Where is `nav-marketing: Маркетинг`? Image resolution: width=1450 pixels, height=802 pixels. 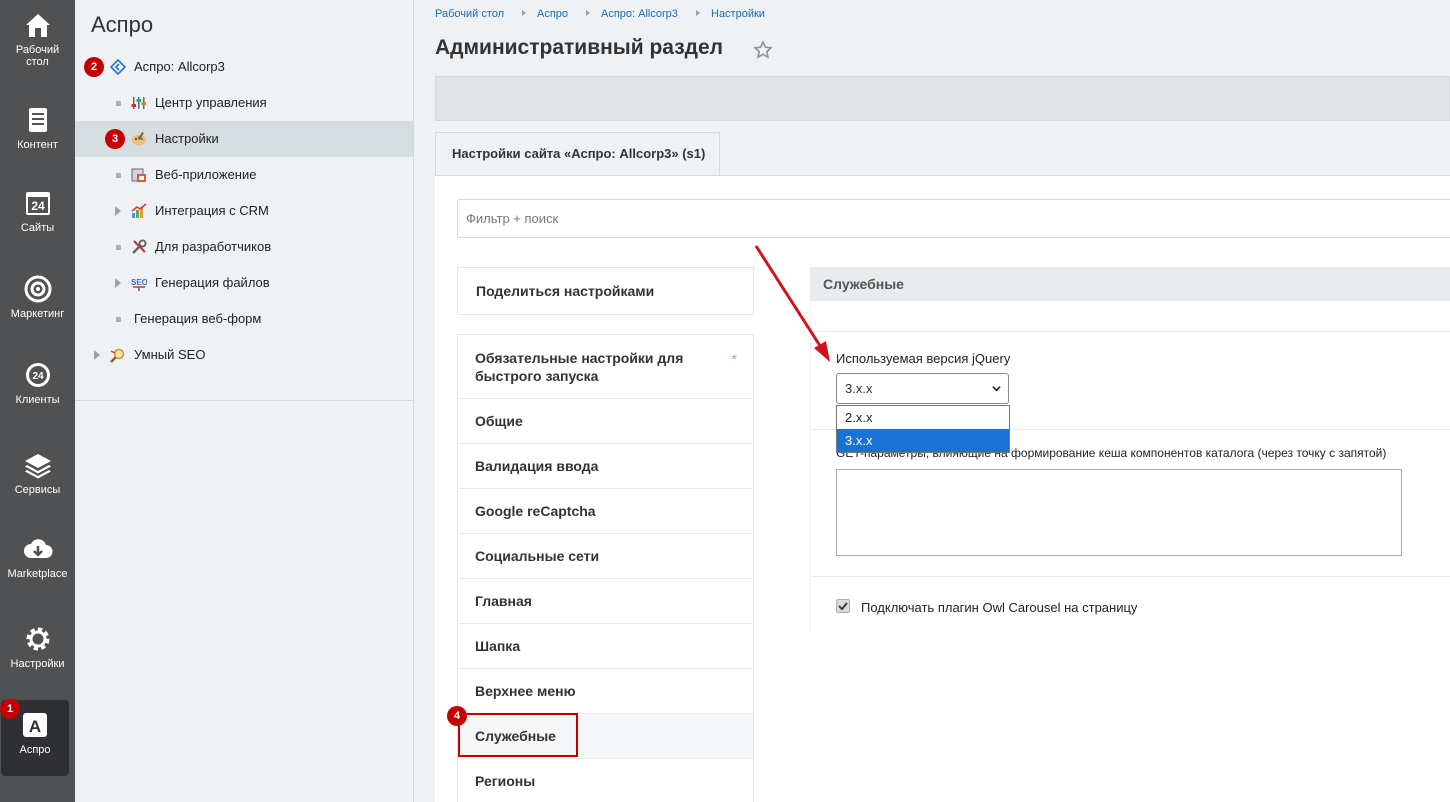 nav-marketing: Маркетинг is located at coordinates (37, 305).